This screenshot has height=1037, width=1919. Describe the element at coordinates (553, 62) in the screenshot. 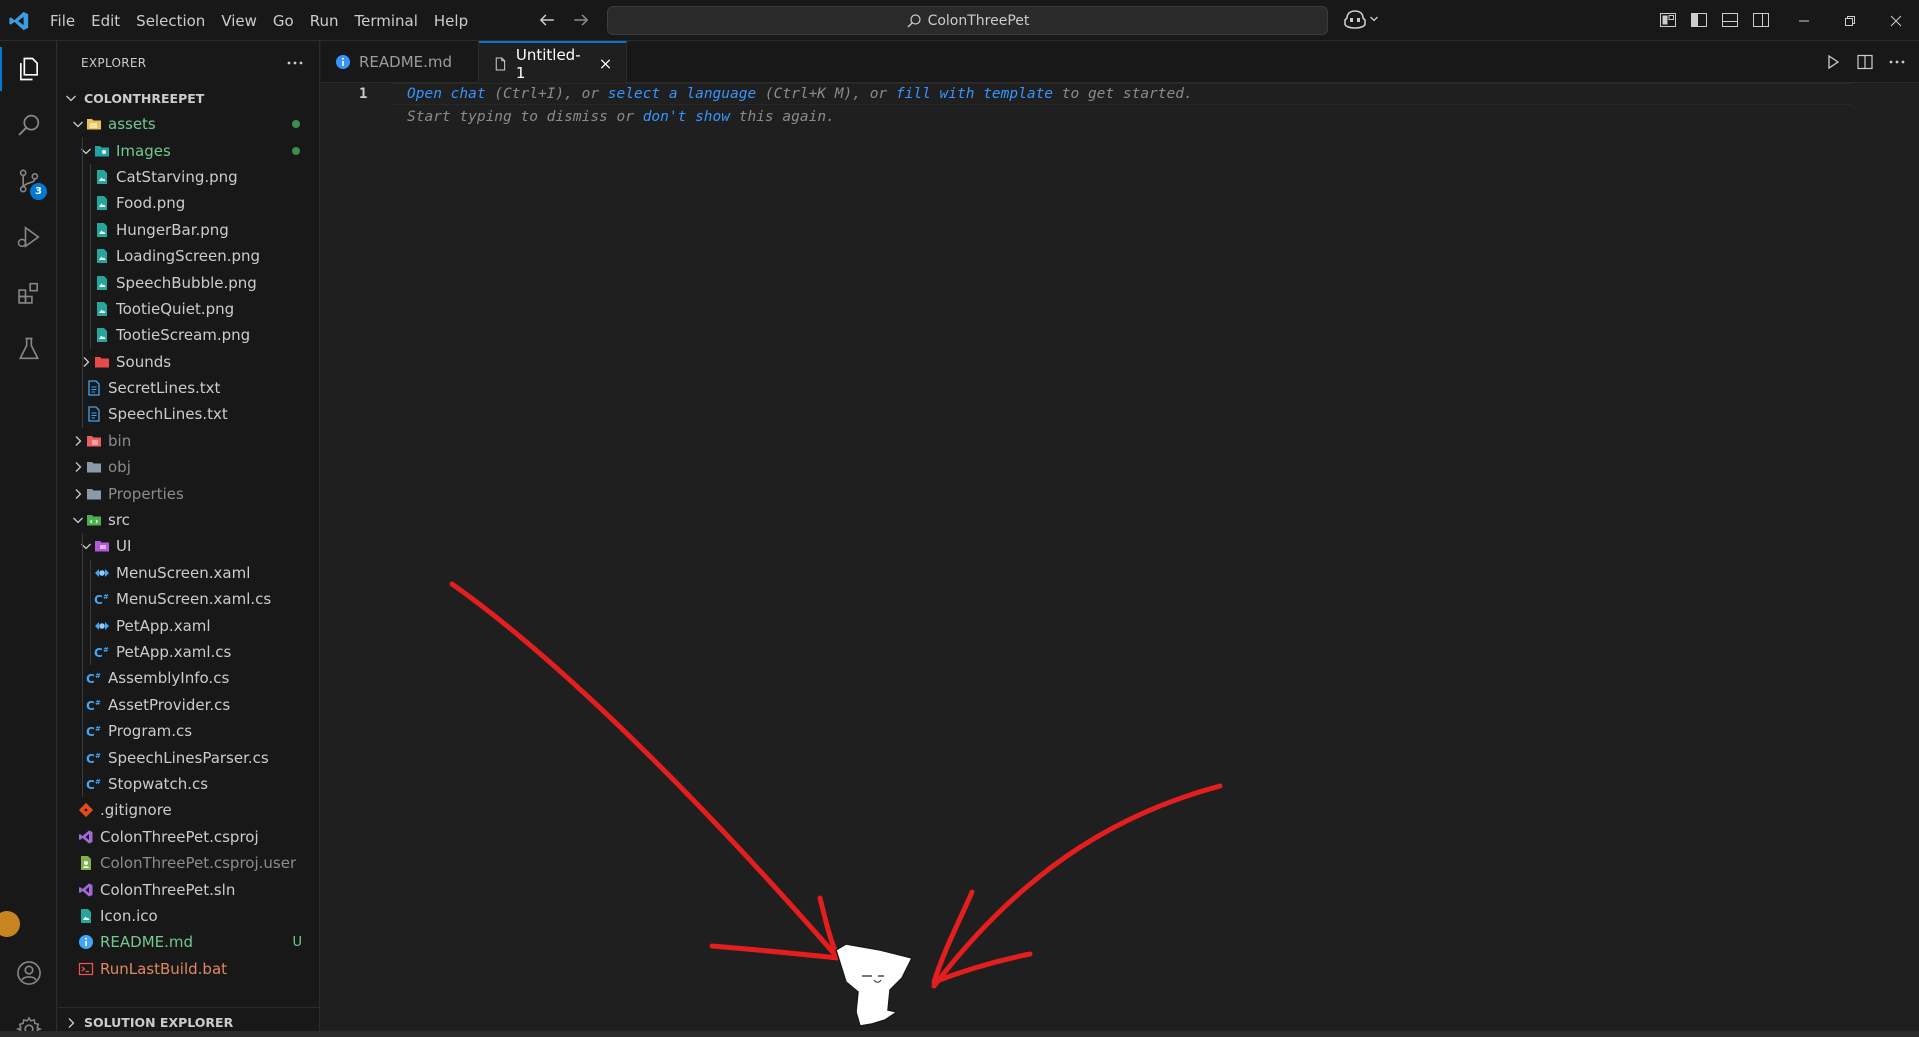

I see `tab-untitled-1: Untitled-1` at that location.